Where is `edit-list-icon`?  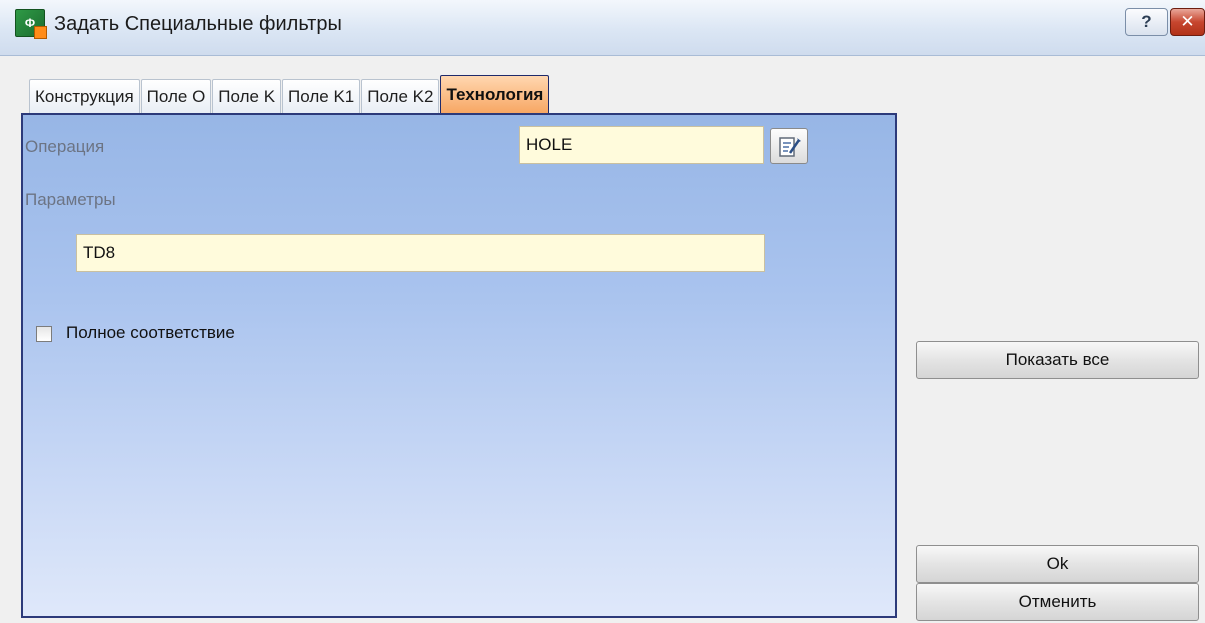 edit-list-icon is located at coordinates (790, 147).